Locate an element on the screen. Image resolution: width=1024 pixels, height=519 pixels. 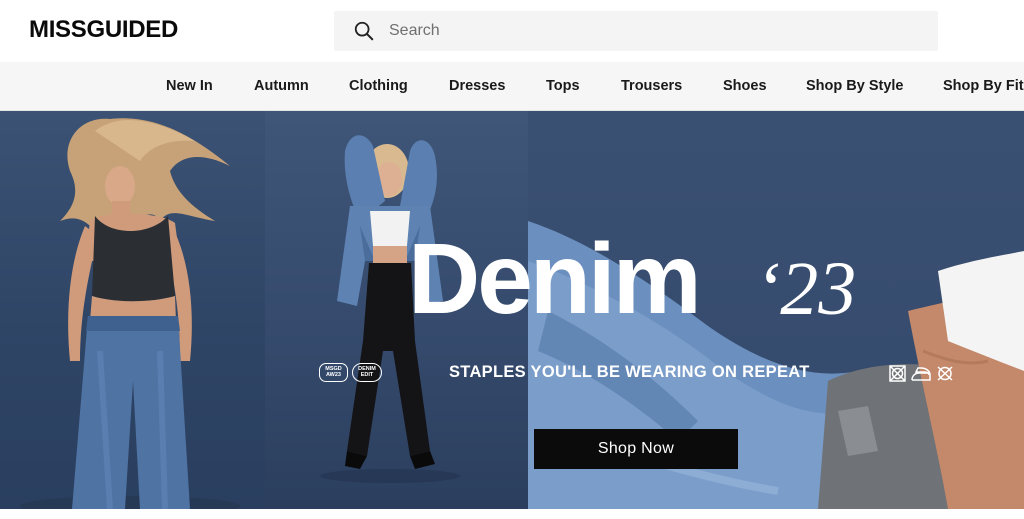
nav-item-trousers: Trousers is located at coordinates (651, 86).